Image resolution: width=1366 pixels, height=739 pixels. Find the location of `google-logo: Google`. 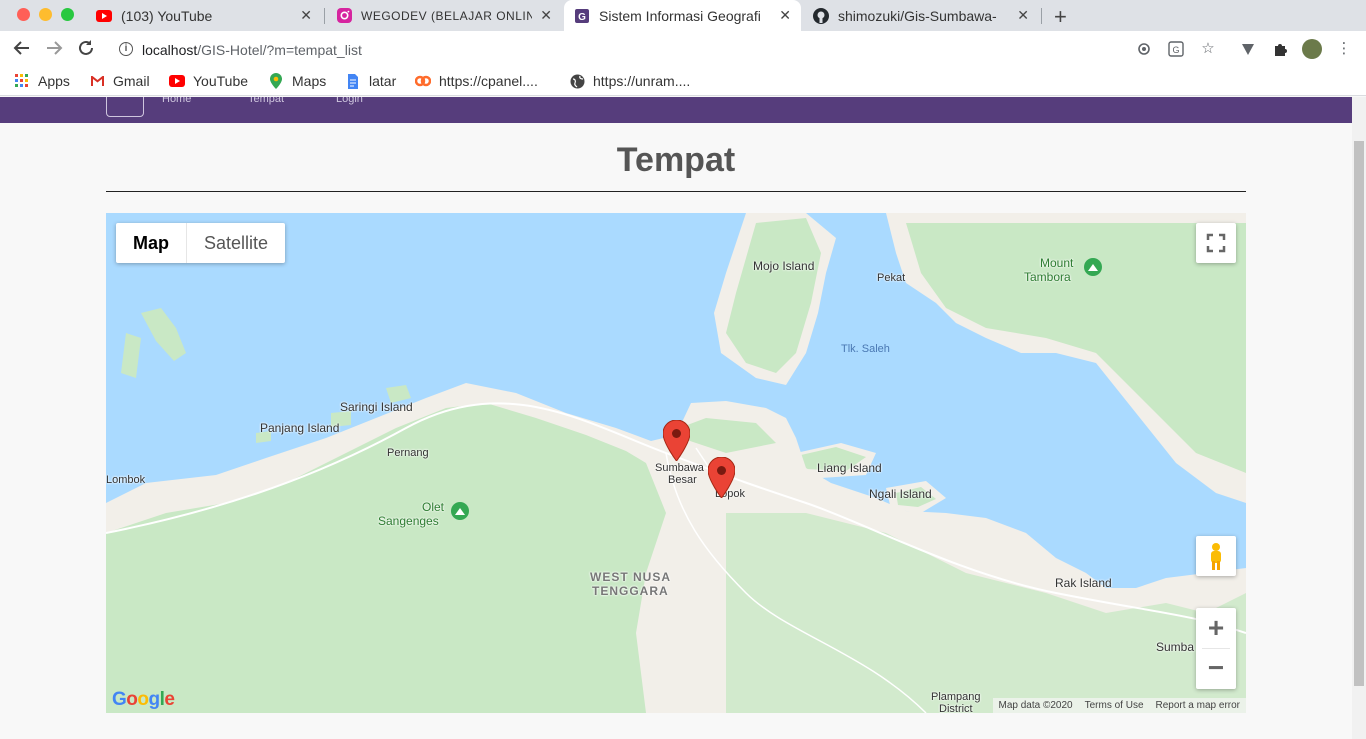

google-logo: Google is located at coordinates (143, 700).